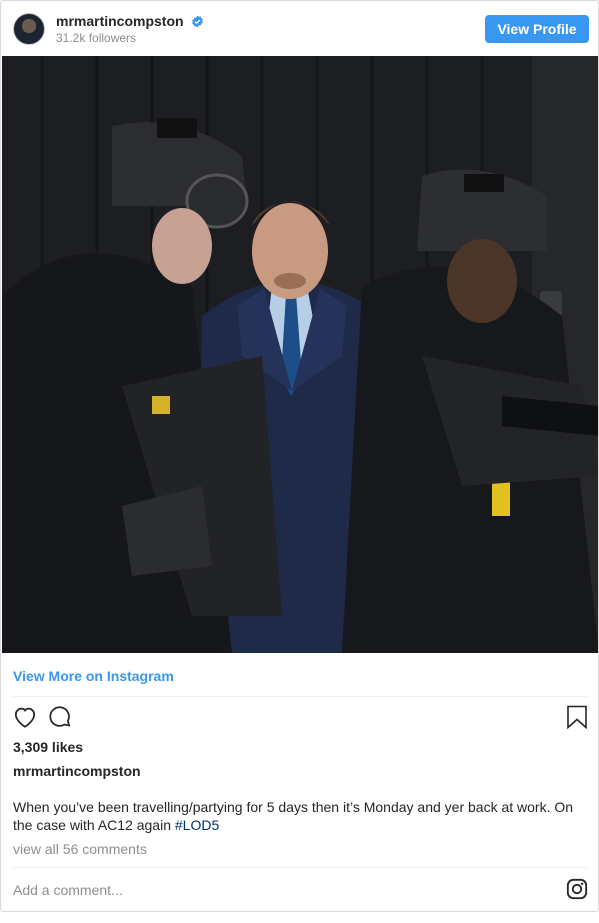  Describe the element at coordinates (29, 29) in the screenshot. I see `avatar` at that location.